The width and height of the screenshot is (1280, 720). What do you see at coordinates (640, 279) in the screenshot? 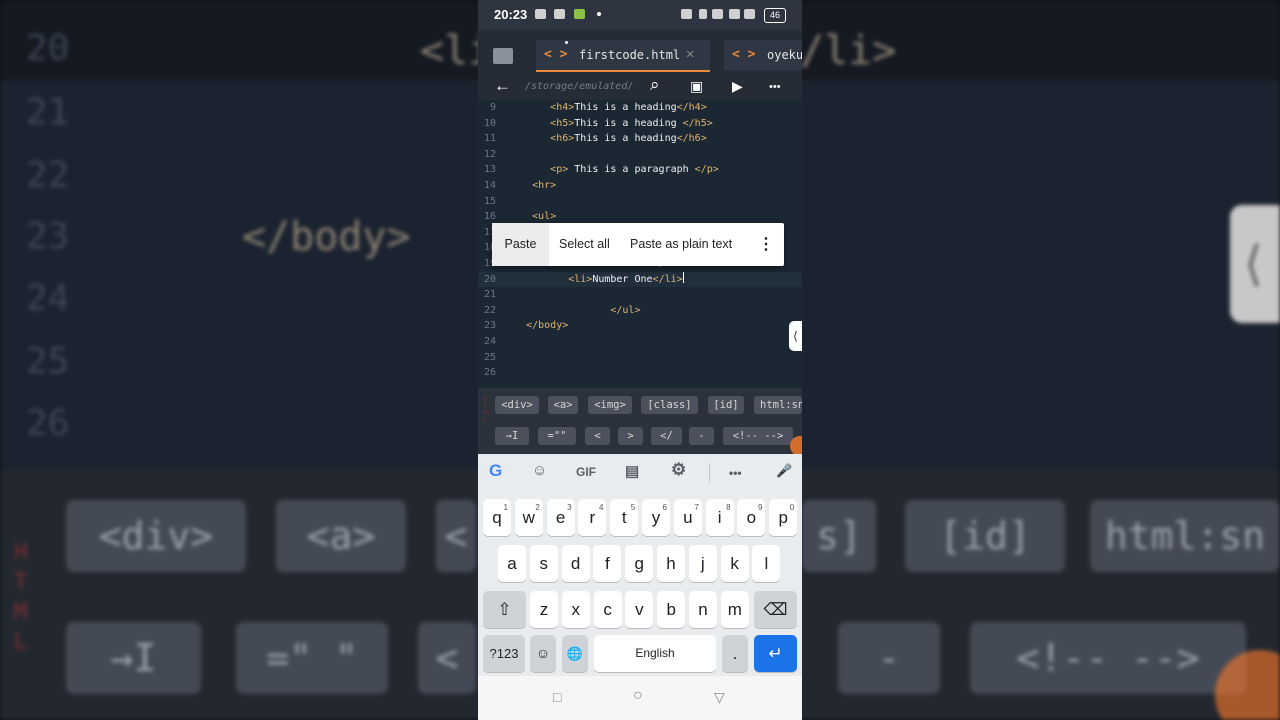
I see `code-line: 20 <li>Number One</li>` at bounding box center [640, 279].